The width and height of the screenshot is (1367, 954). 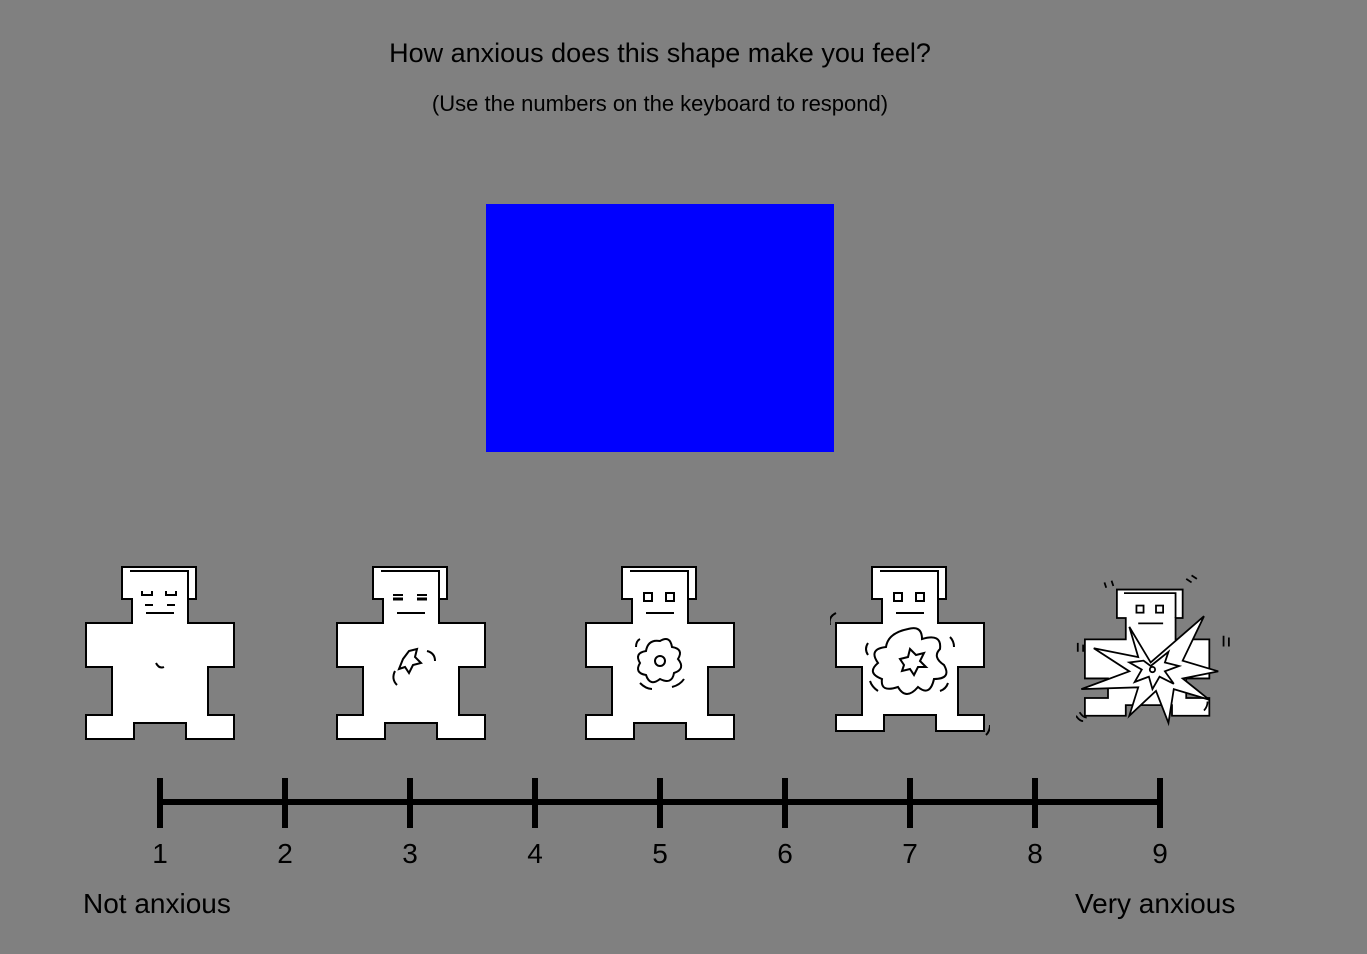 I want to click on scale-tick-label-1: 1, so click(x=160, y=853).